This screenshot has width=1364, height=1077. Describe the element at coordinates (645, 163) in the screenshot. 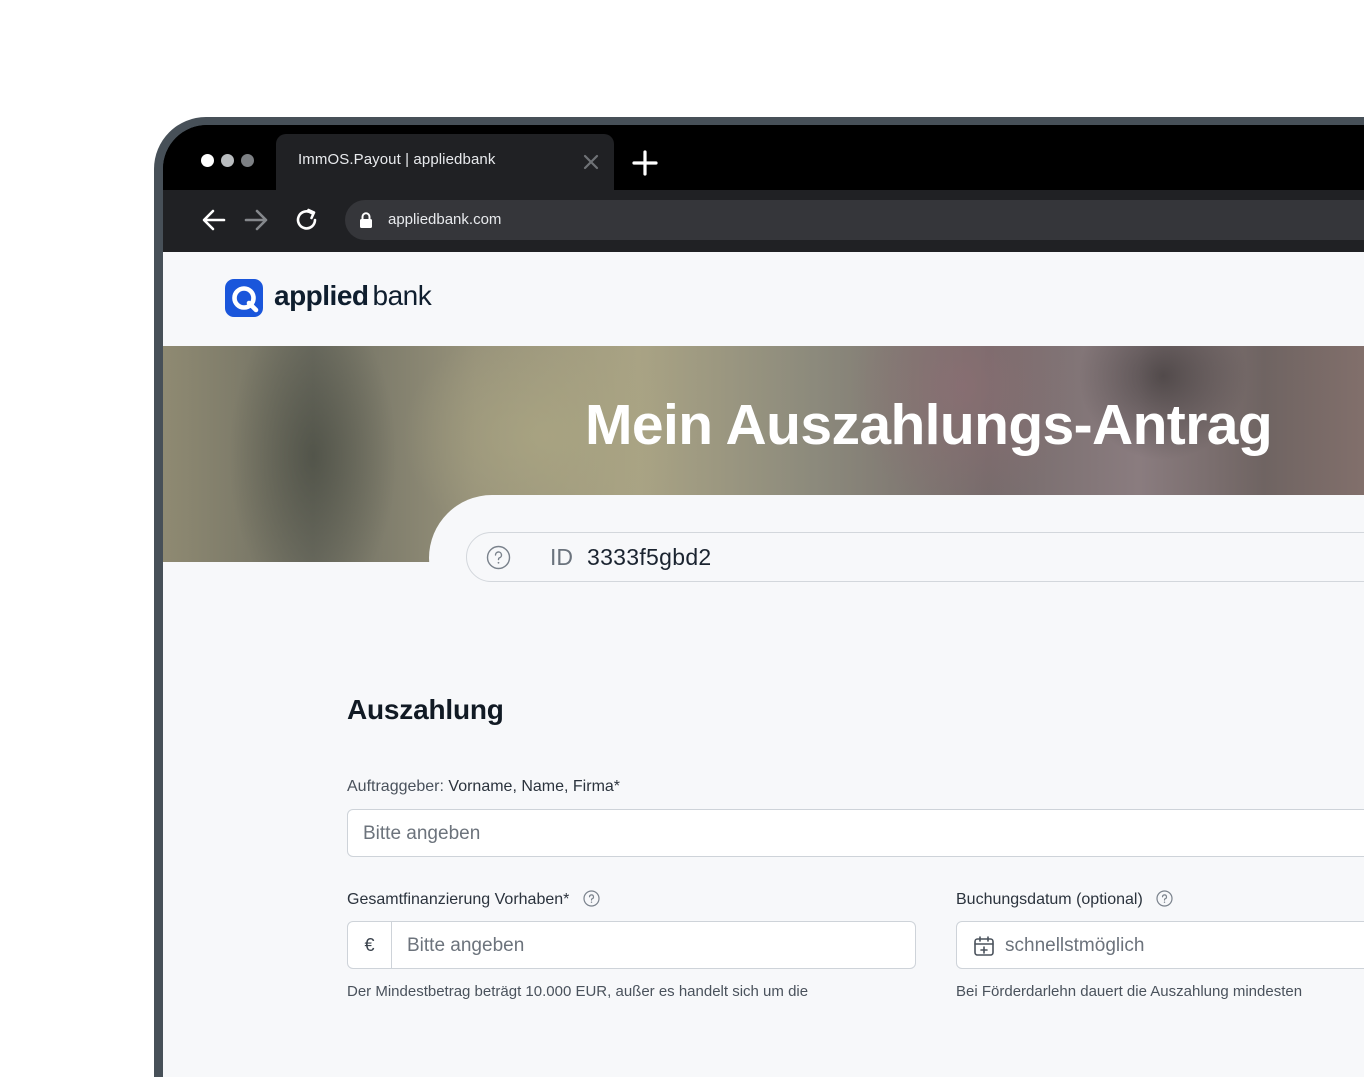

I see `plus-icon` at that location.